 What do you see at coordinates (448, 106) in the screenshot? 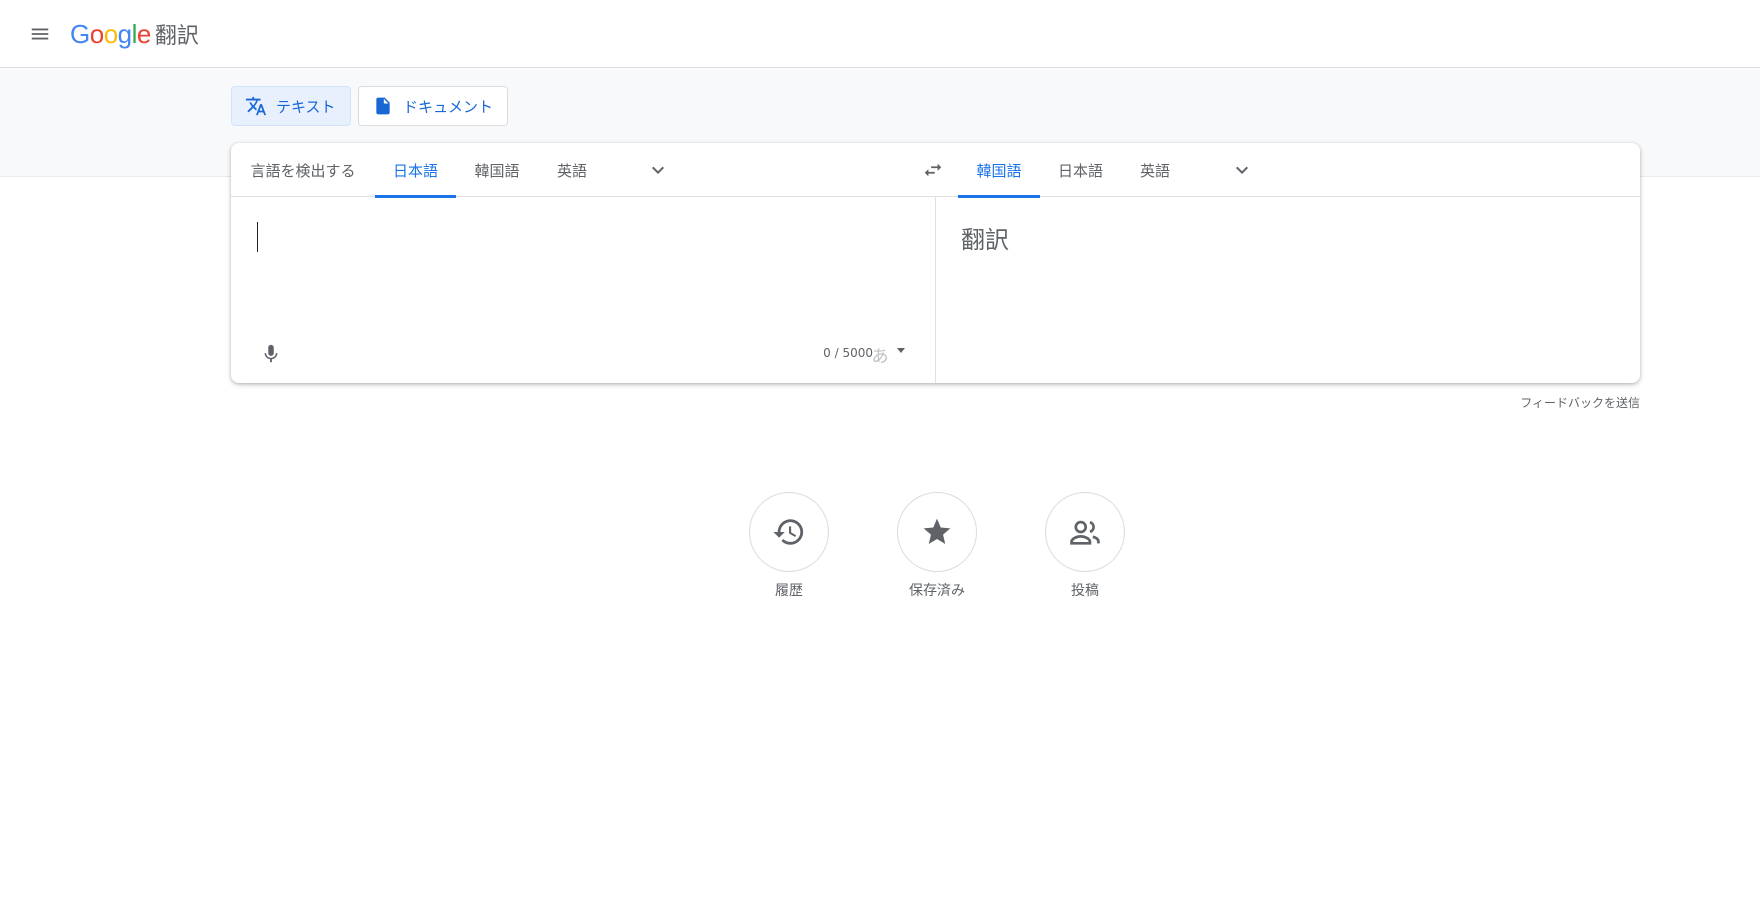
I see `document-mode-label: ドキュメント` at bounding box center [448, 106].